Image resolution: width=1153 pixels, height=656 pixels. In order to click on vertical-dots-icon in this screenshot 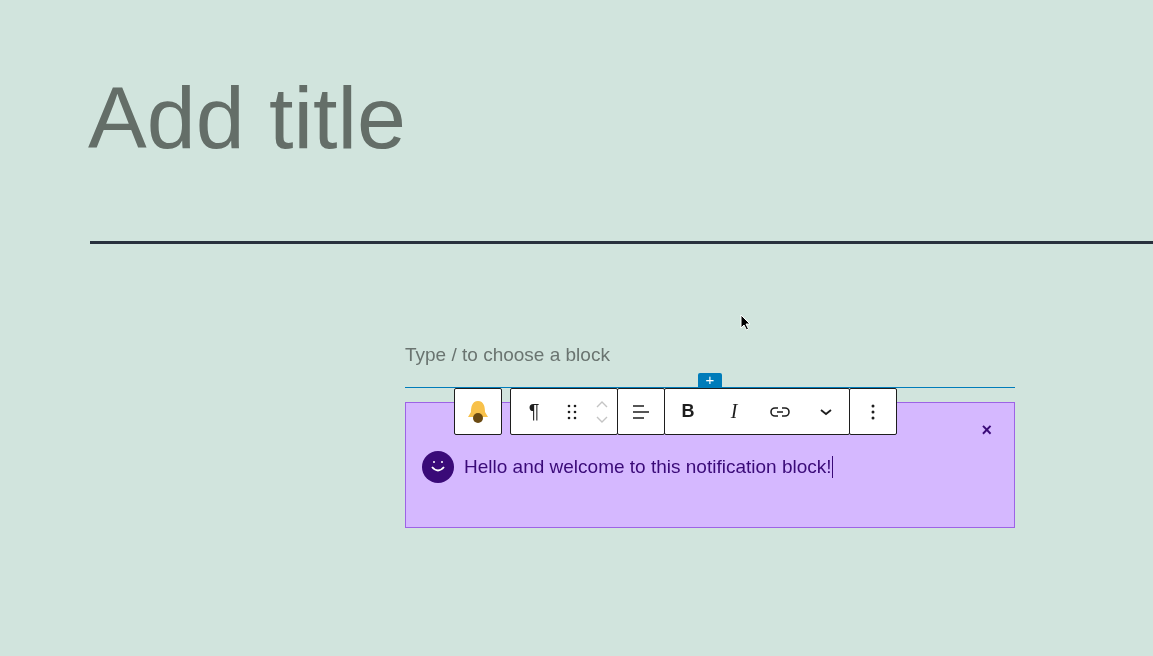, I will do `click(873, 411)`.